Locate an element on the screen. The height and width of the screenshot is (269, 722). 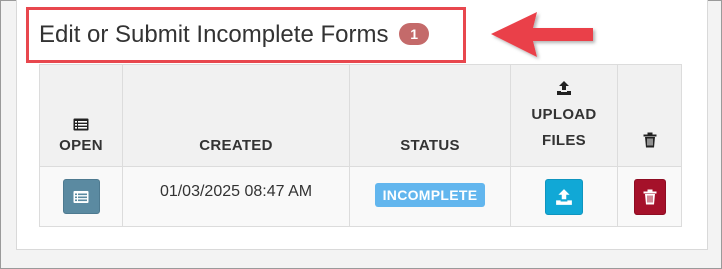
status-badge: INCOMPLETE is located at coordinates (430, 195).